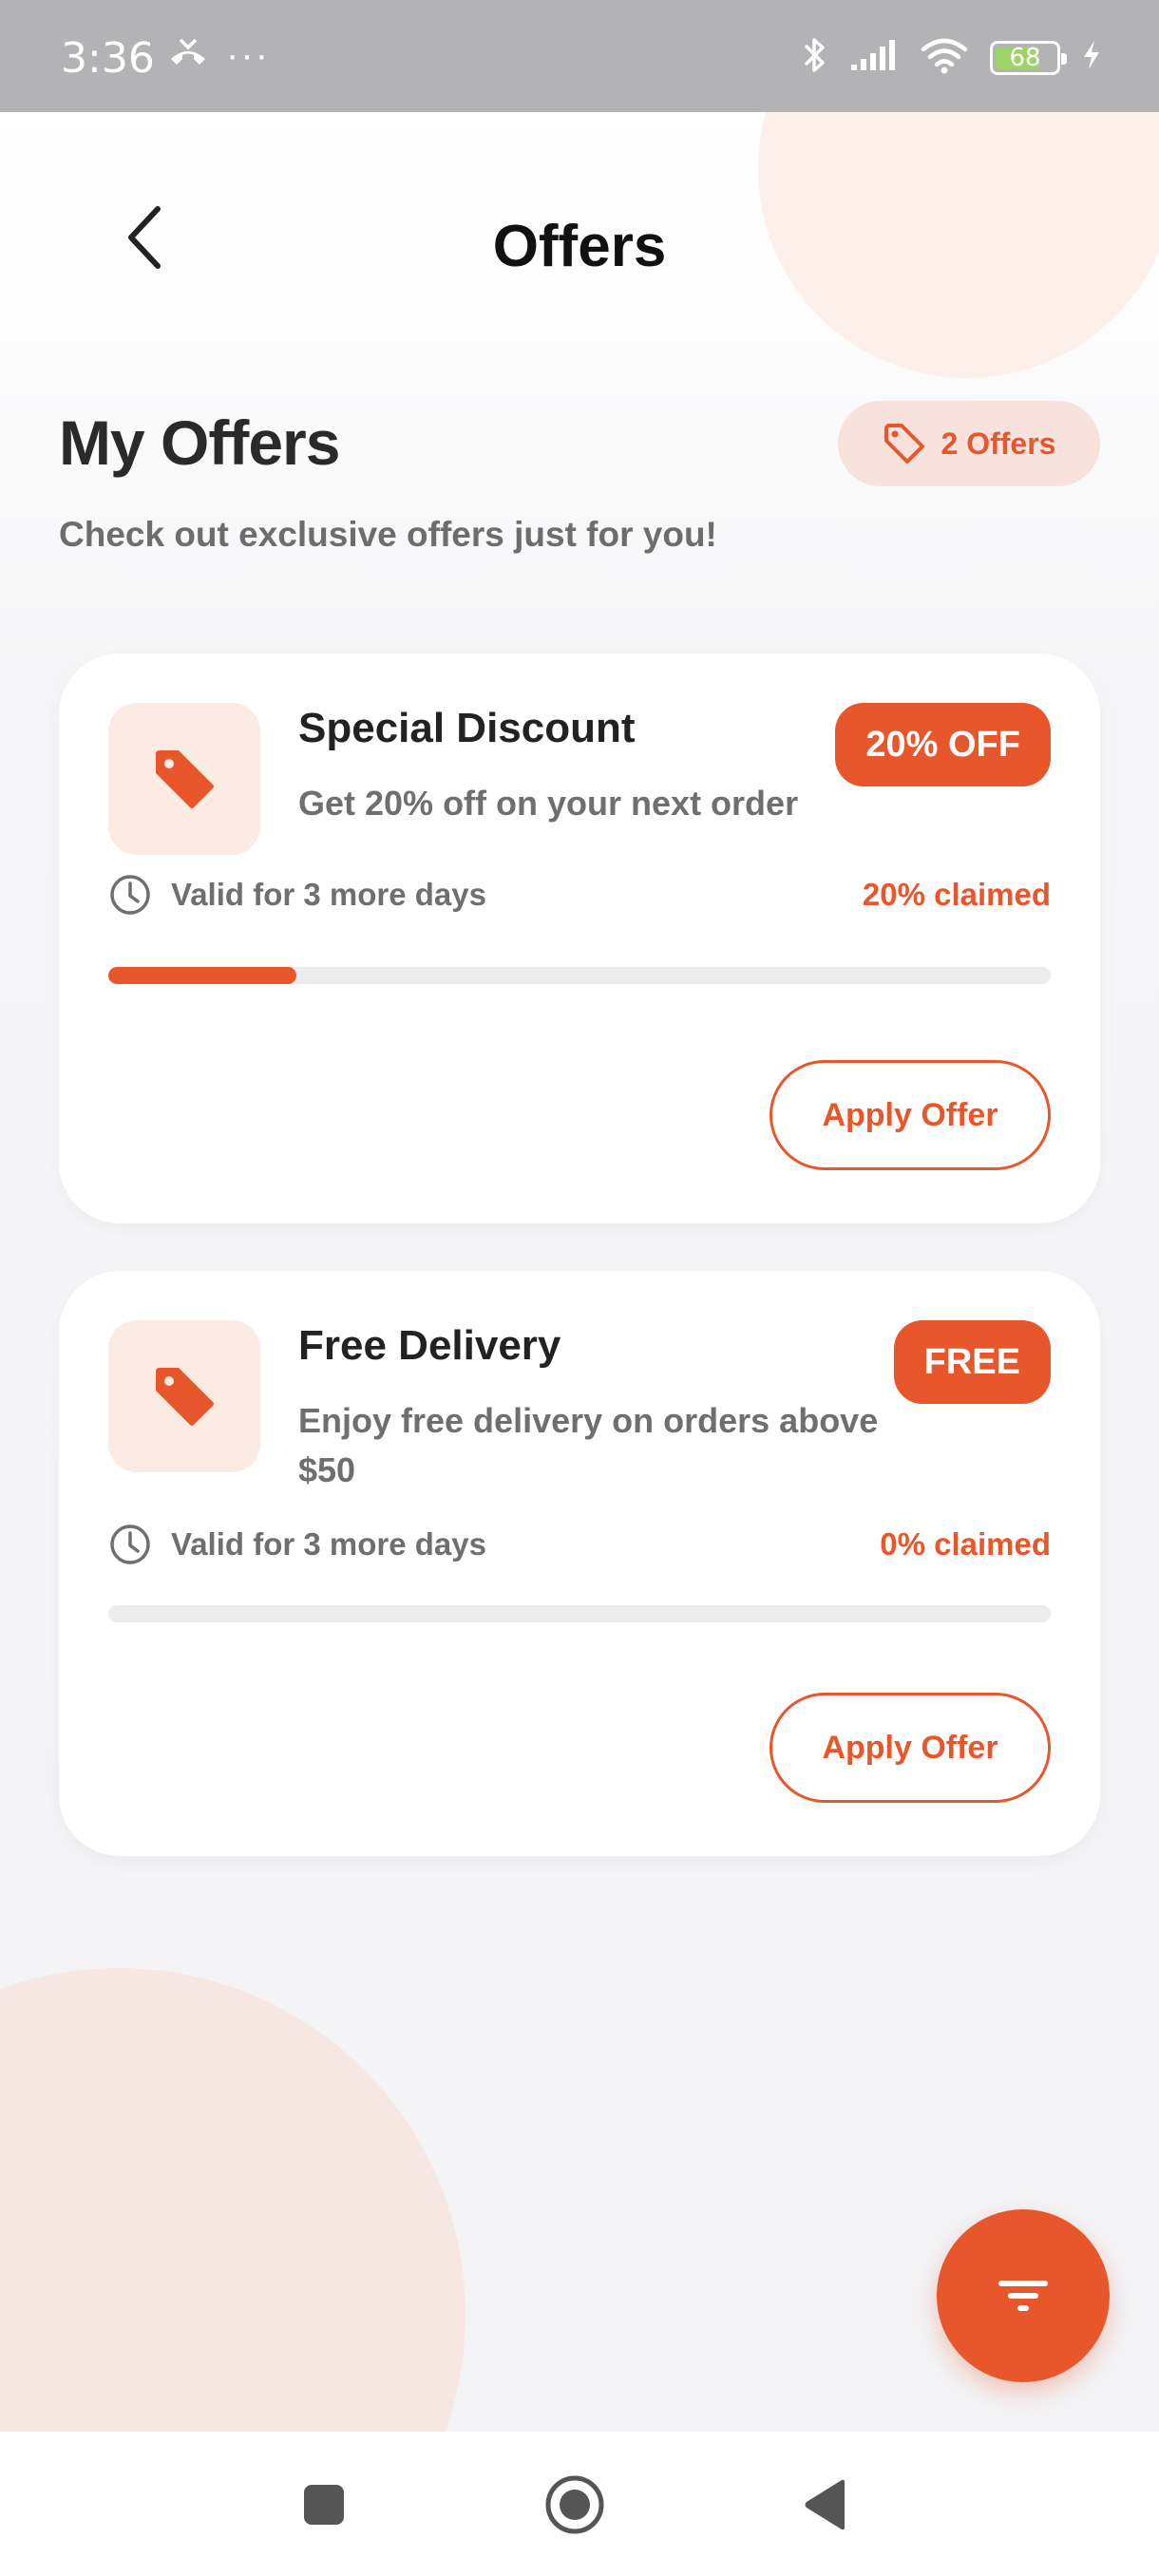 Image resolution: width=1159 pixels, height=2576 pixels. I want to click on status-time: 3:36, so click(108, 58).